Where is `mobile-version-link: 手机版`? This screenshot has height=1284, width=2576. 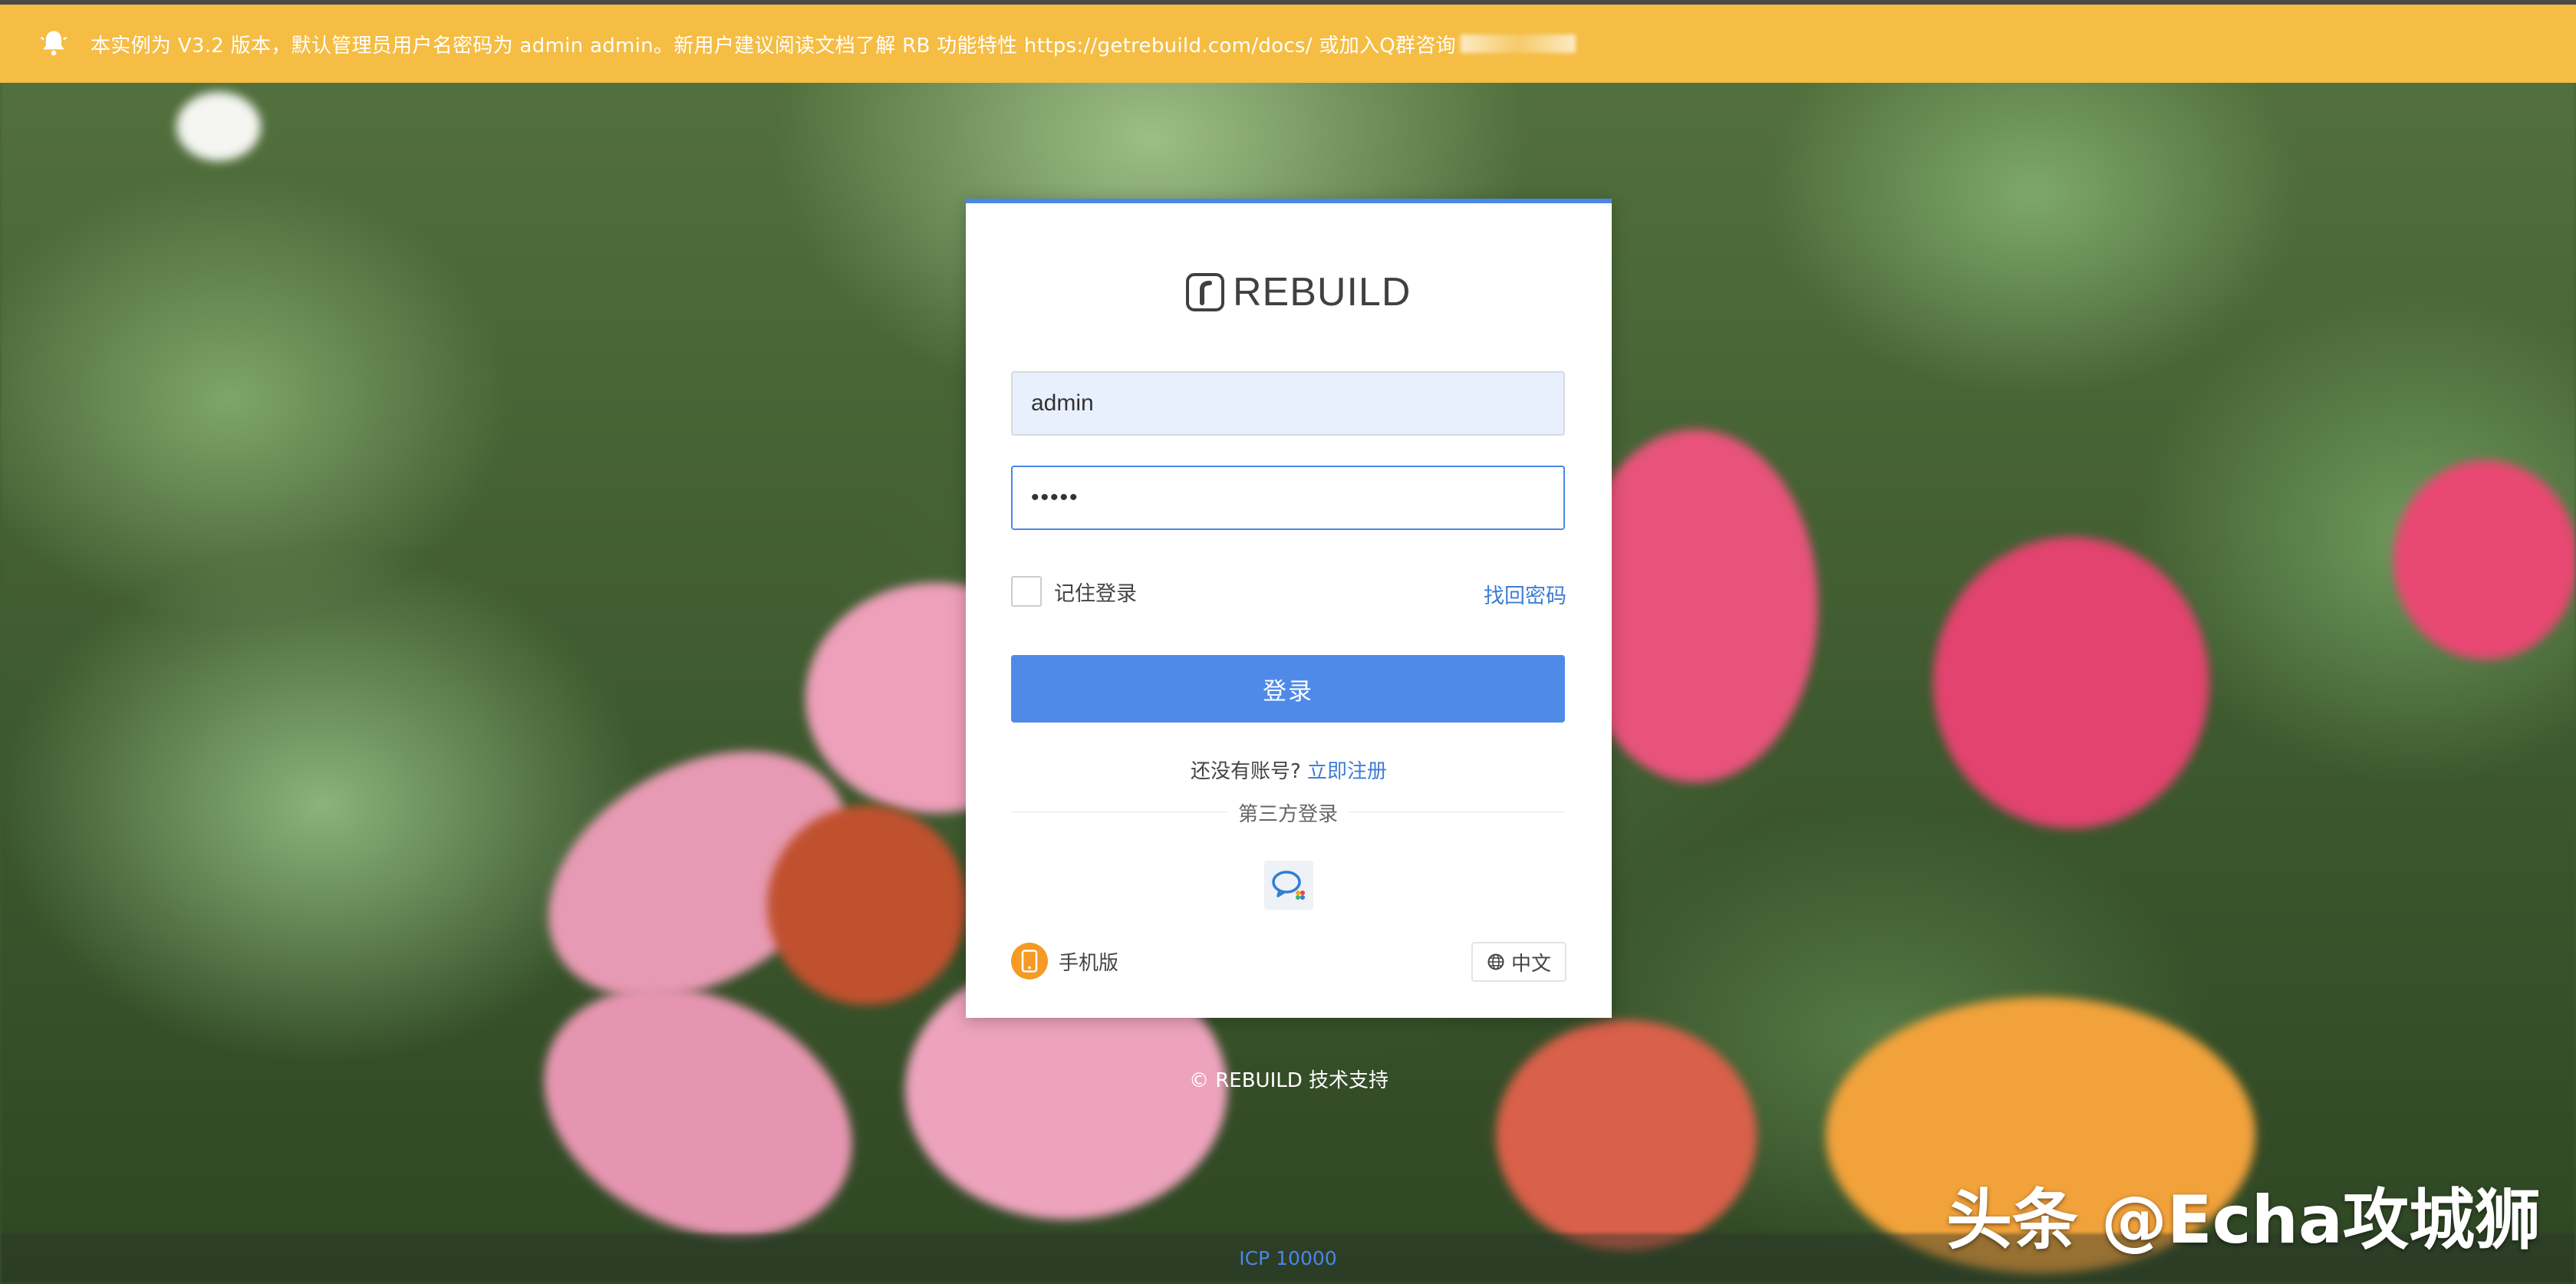
mobile-version-link: 手机版 is located at coordinates (1064, 961).